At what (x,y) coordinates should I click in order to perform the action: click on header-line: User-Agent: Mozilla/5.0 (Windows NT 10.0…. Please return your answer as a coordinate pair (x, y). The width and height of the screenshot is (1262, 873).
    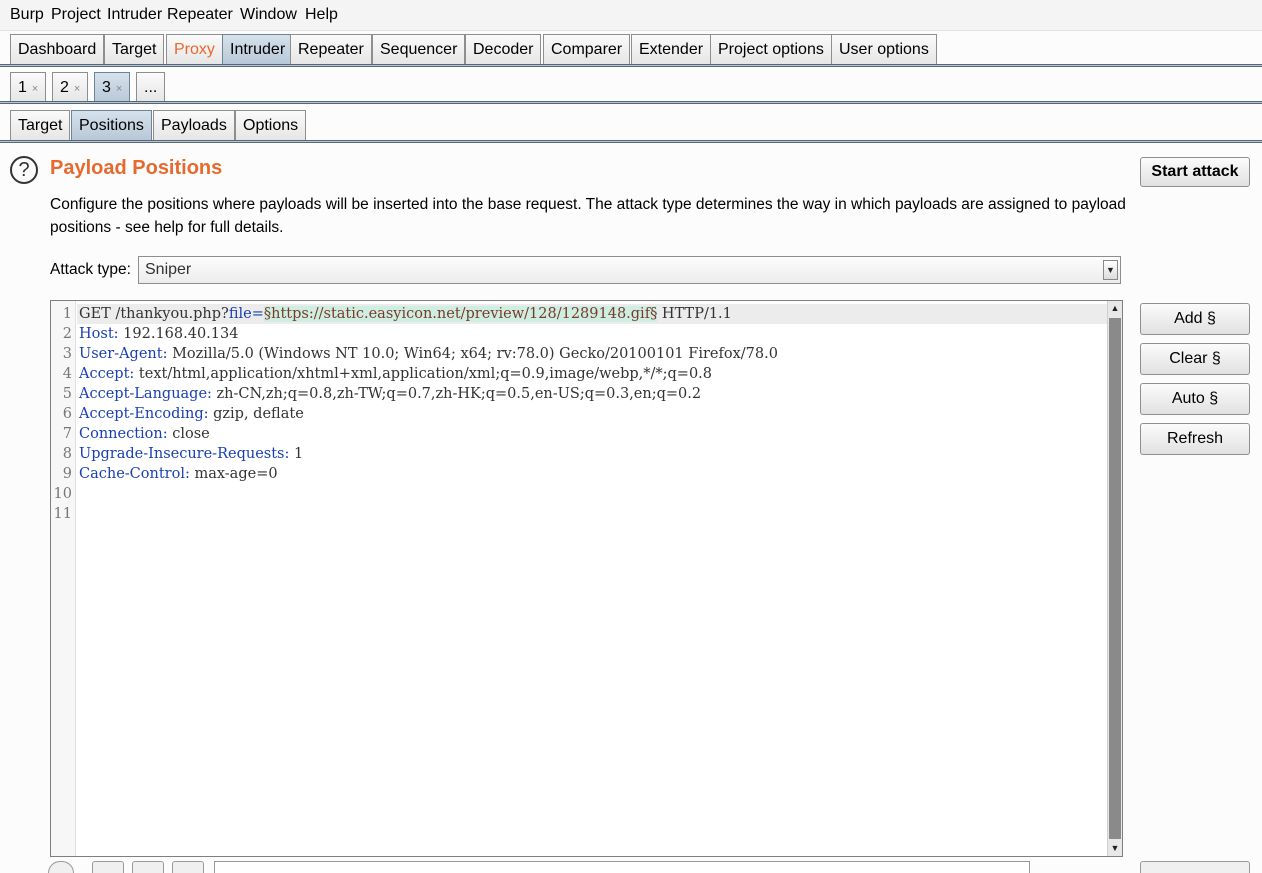
    Looking at the image, I should click on (428, 354).